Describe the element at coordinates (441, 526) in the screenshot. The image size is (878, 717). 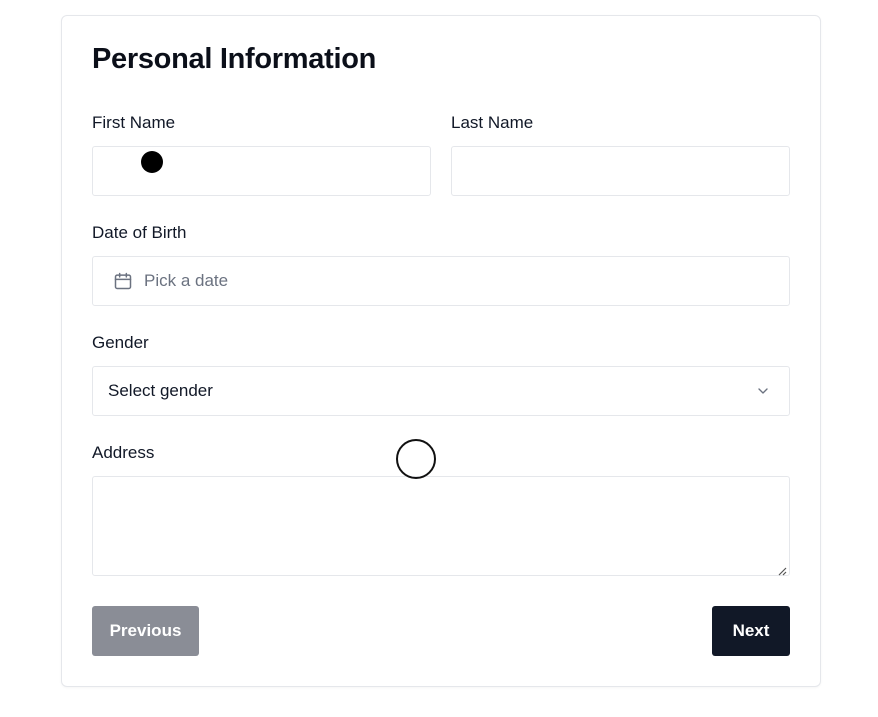
I see `address-textarea` at that location.